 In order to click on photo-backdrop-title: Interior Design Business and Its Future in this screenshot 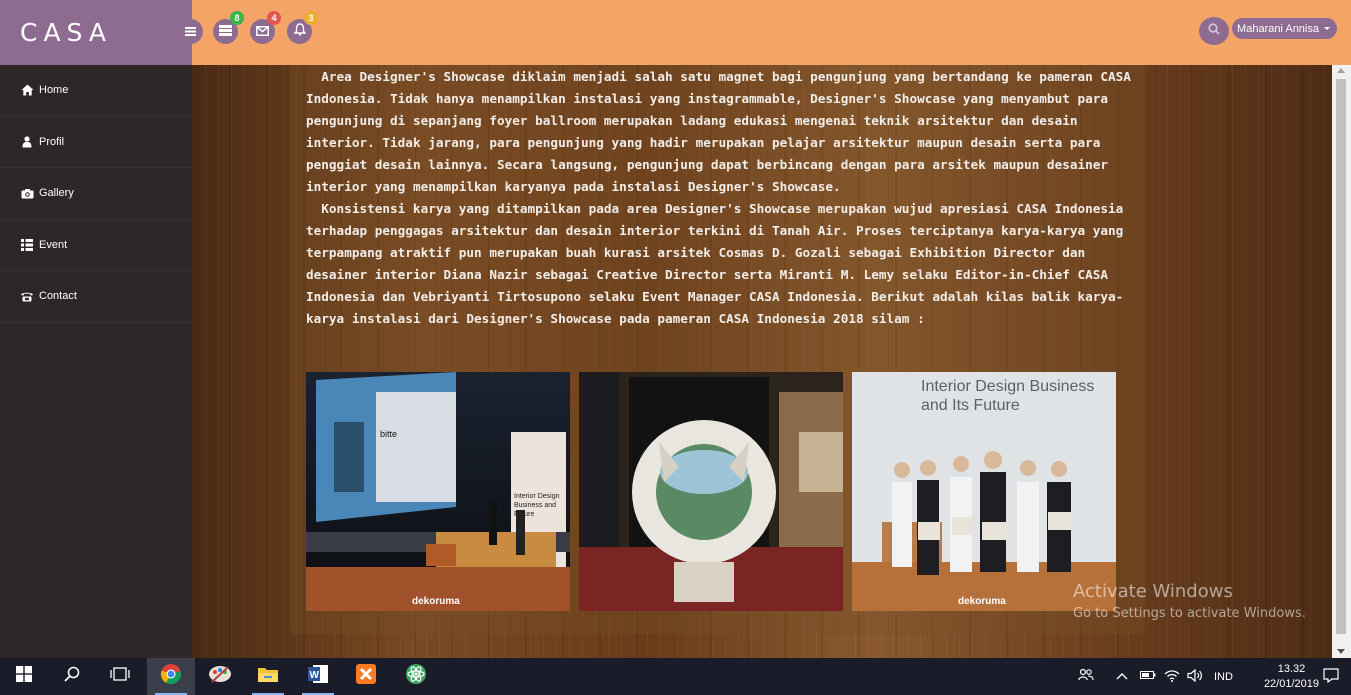, I will do `click(1008, 396)`.